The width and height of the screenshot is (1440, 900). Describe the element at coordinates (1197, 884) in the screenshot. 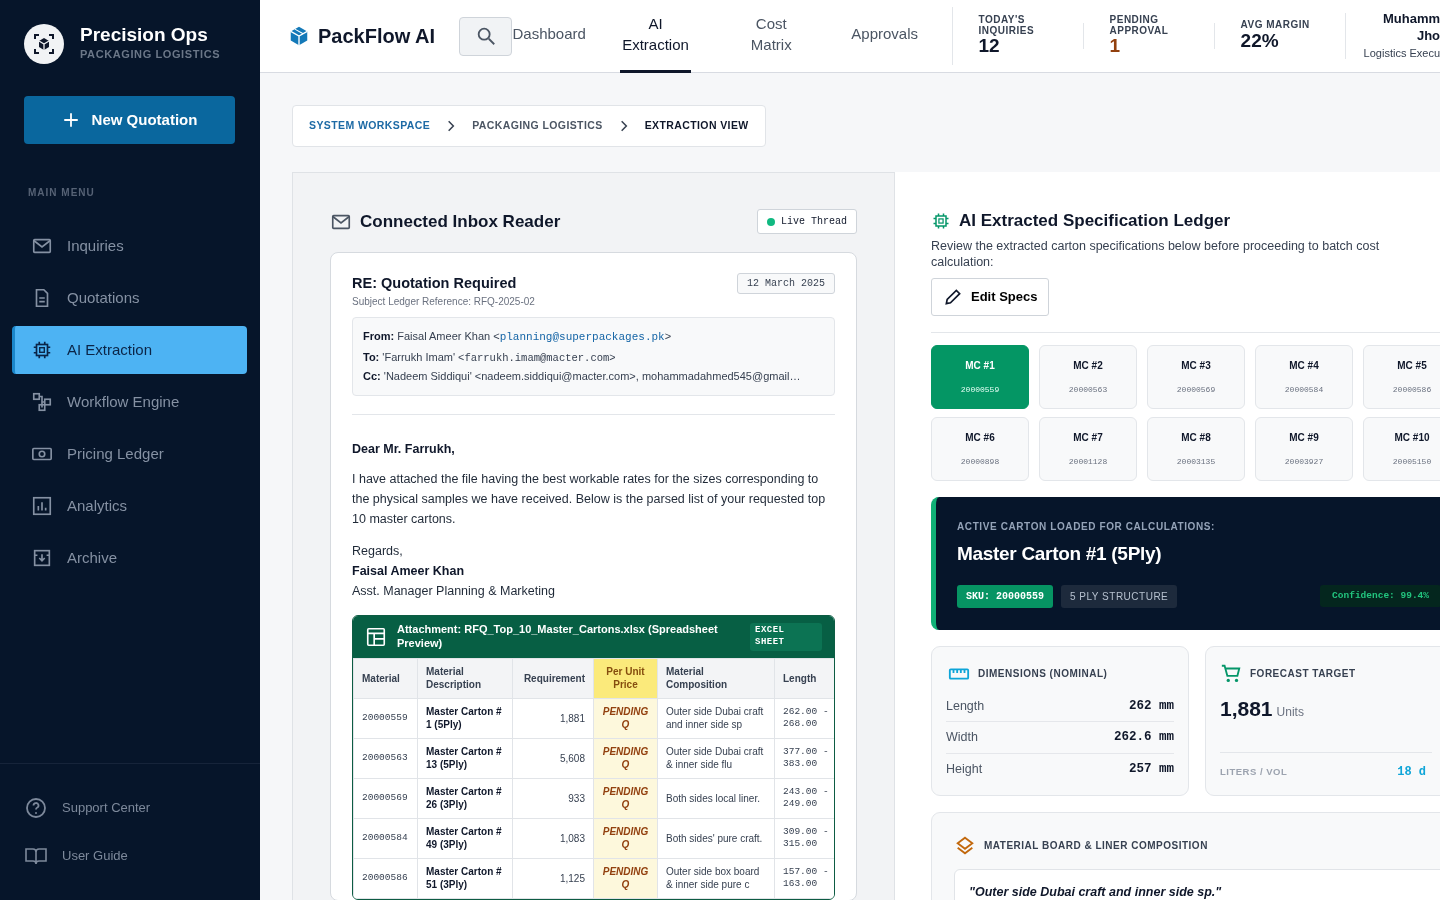

I see `composition-quote: "Outer side Dubai craft and inner side sp."` at that location.